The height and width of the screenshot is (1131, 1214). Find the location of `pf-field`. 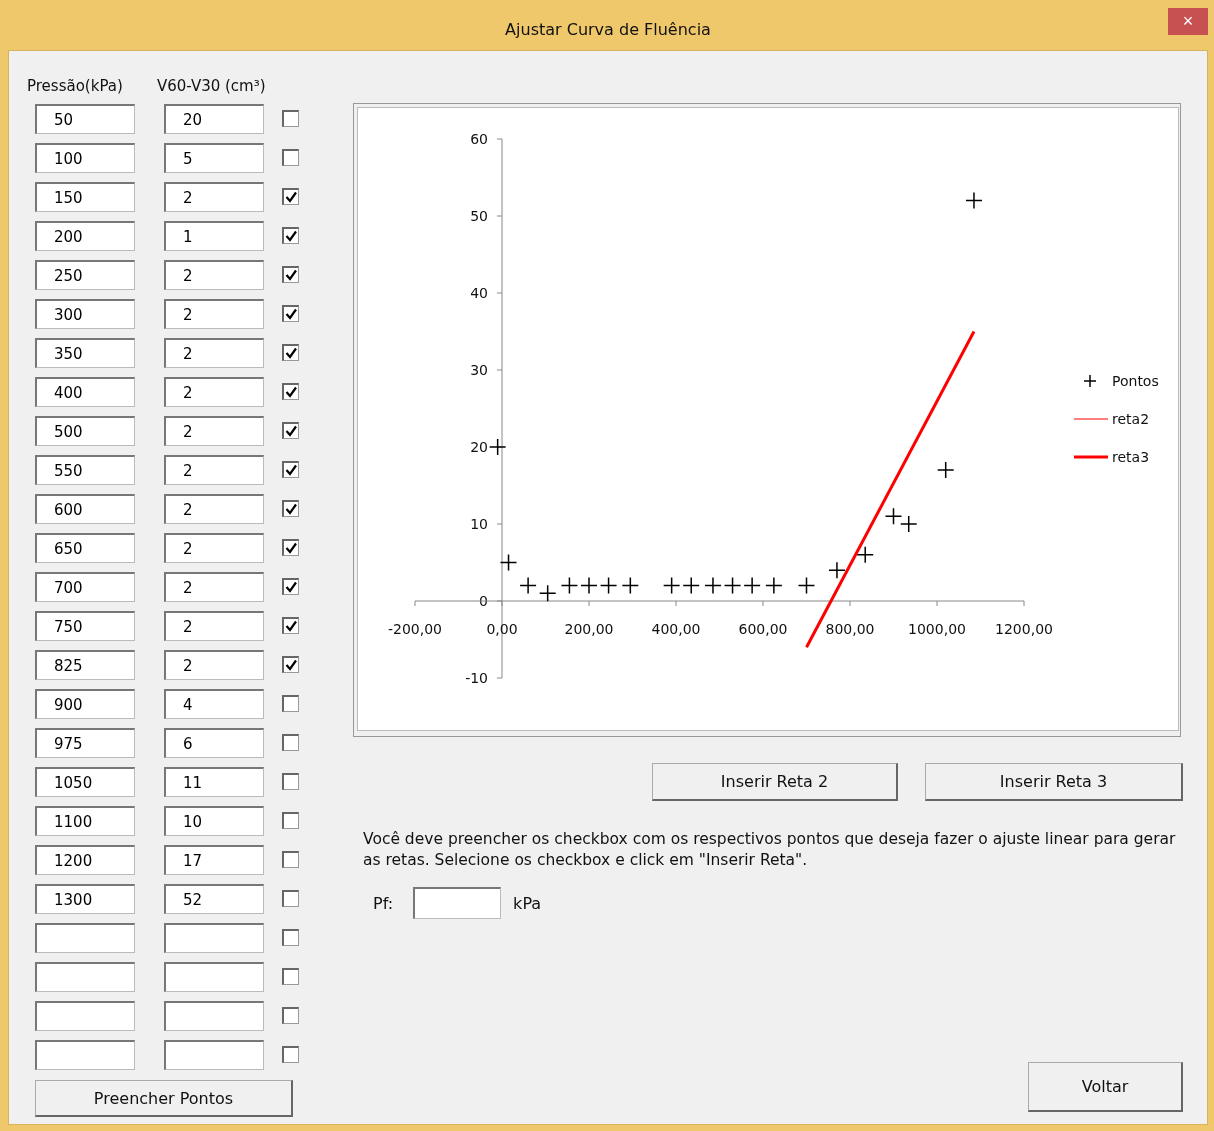

pf-field is located at coordinates (457, 903).